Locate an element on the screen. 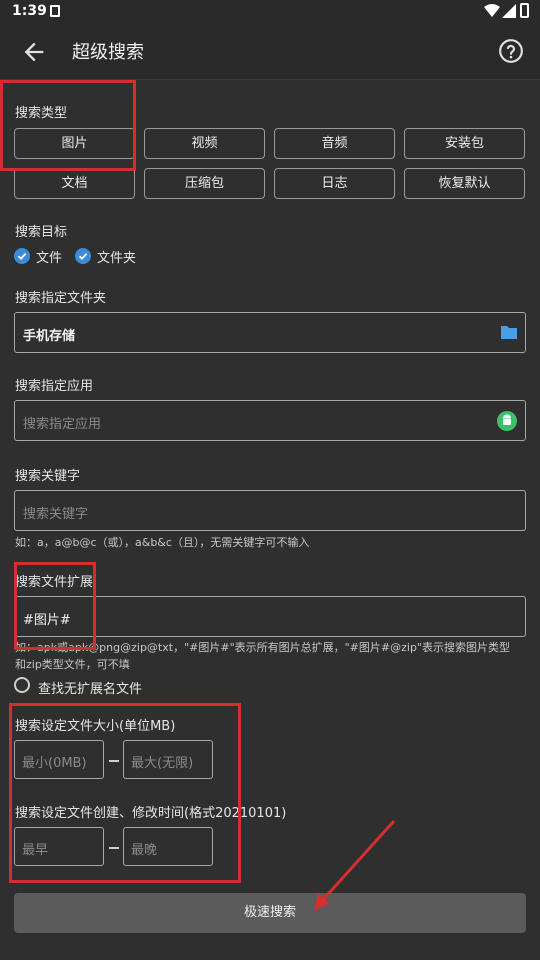  folder-icon is located at coordinates (509, 332).